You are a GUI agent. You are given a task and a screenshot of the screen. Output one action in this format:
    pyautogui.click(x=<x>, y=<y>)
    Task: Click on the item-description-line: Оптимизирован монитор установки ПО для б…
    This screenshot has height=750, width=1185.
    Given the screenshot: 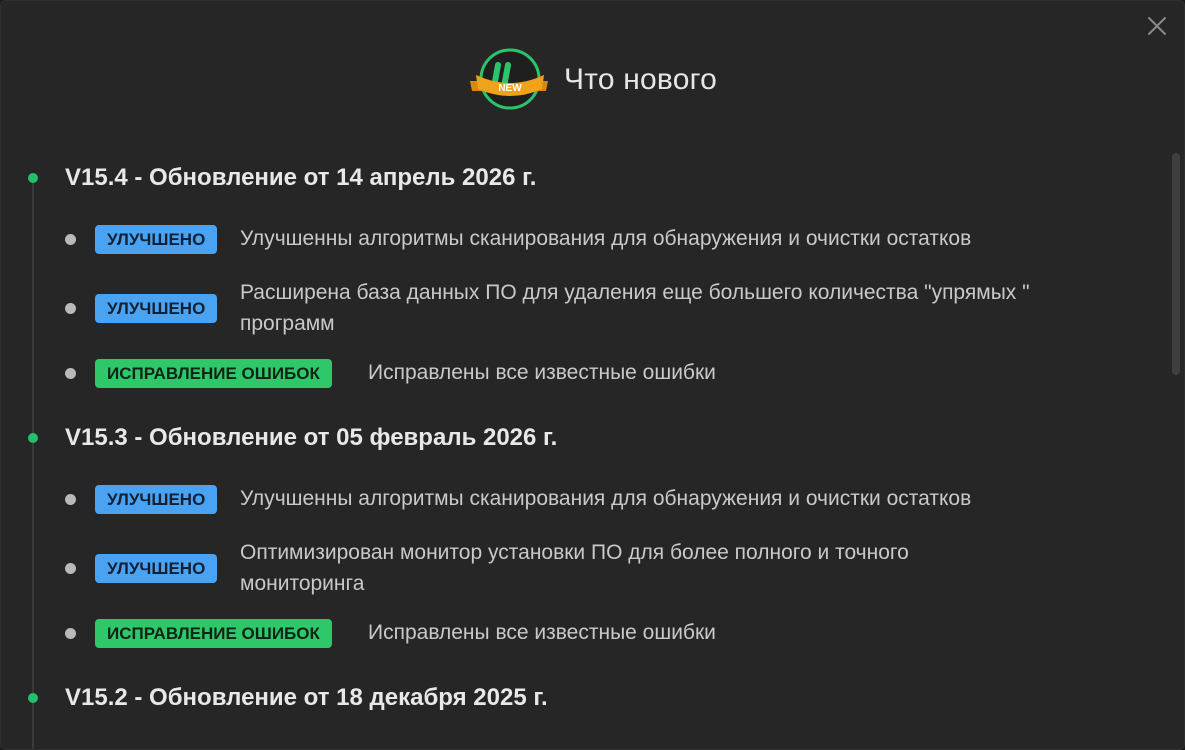 What is the action you would take?
    pyautogui.click(x=574, y=552)
    